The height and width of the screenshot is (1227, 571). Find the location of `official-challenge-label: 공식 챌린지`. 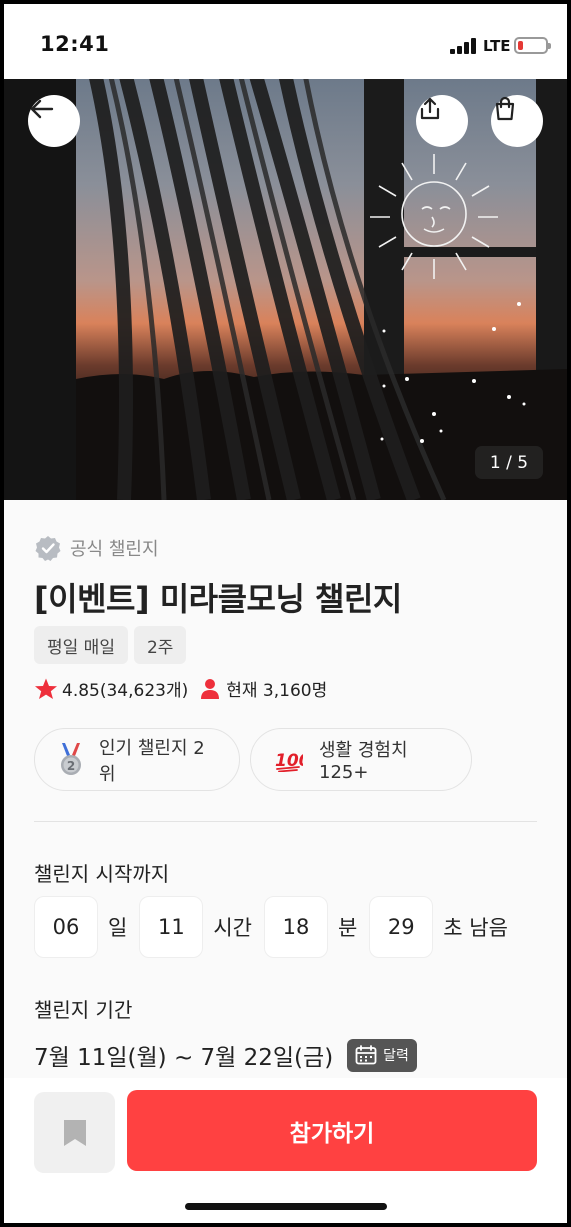

official-challenge-label: 공식 챌린지 is located at coordinates (96, 548).